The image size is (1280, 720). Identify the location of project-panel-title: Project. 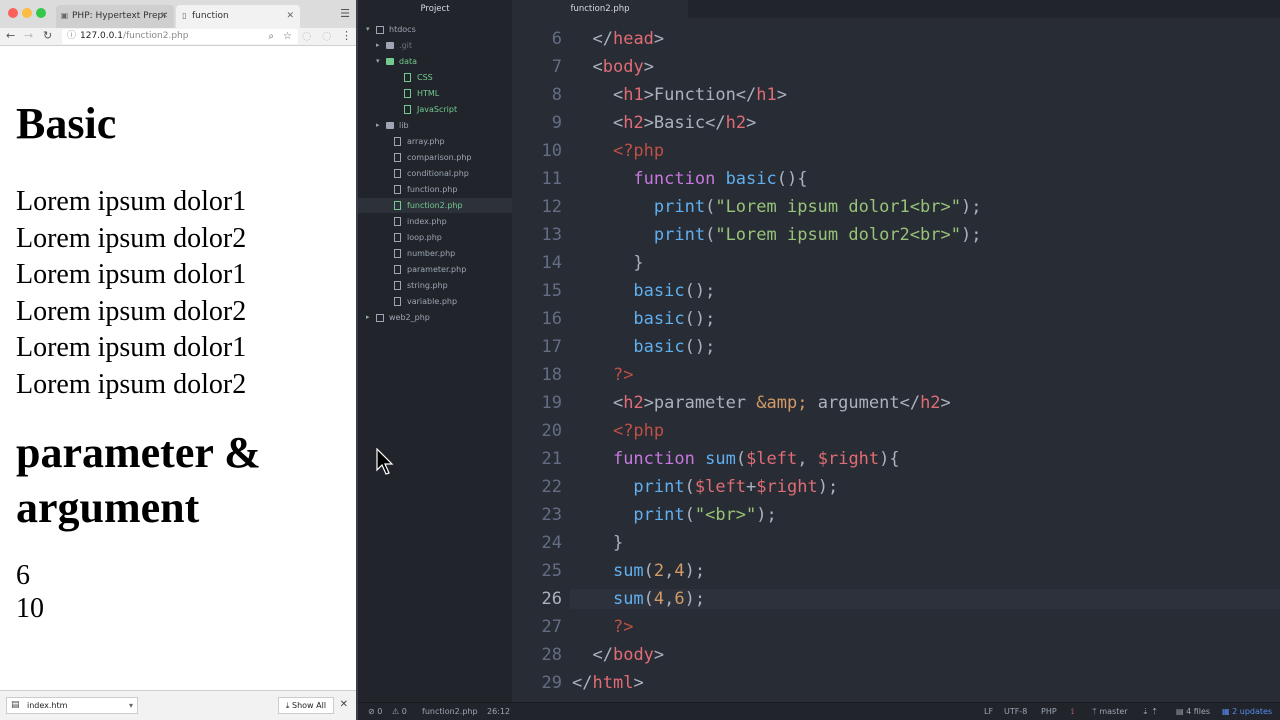
(435, 9).